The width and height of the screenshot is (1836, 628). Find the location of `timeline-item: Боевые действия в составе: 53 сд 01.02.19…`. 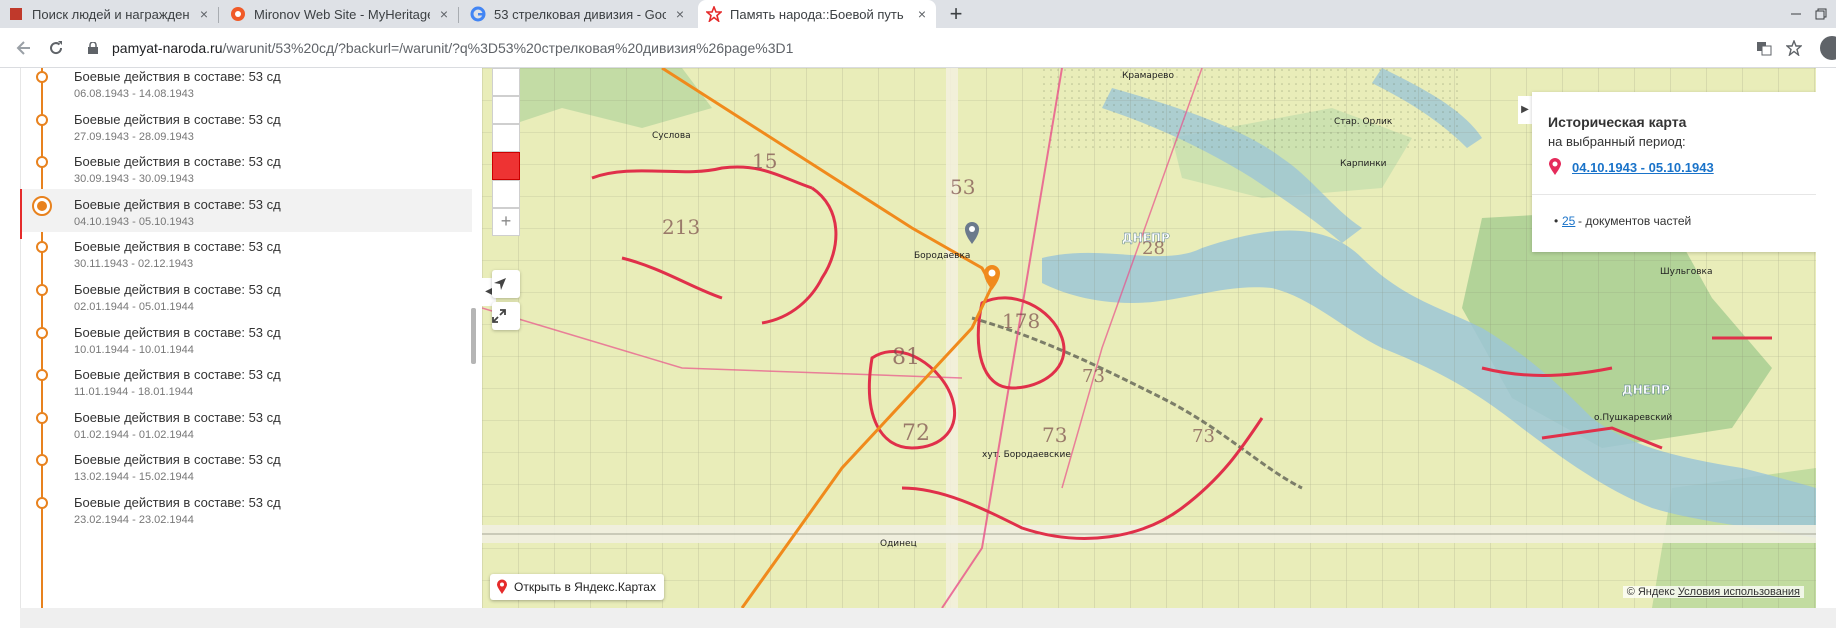

timeline-item: Боевые действия в составе: 53 сд 01.02.19… is located at coordinates (246, 423).